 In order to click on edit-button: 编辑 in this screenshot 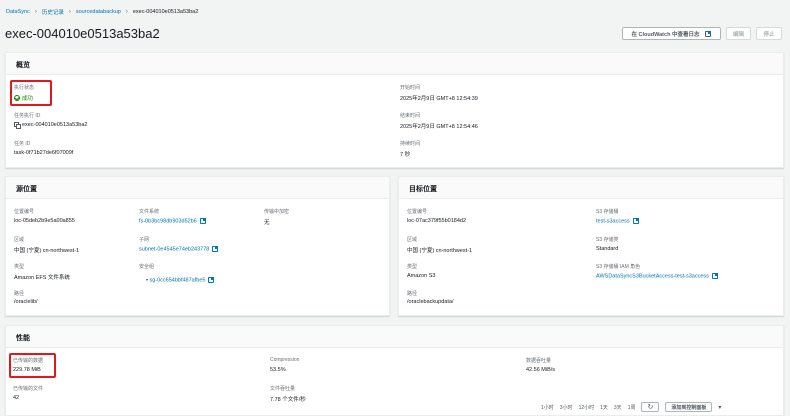, I will do `click(738, 33)`.